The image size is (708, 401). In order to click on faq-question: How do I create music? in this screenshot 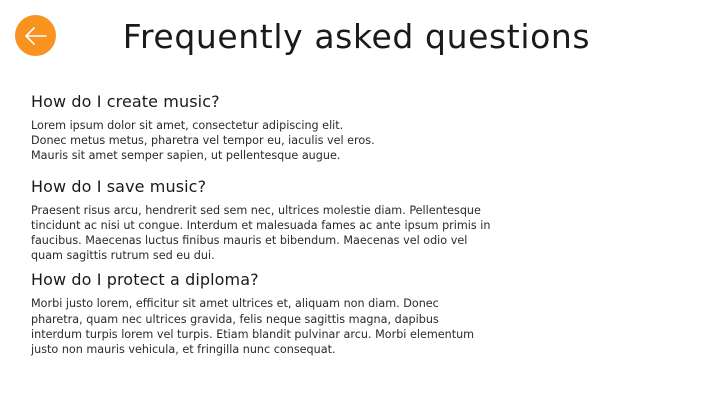, I will do `click(125, 101)`.